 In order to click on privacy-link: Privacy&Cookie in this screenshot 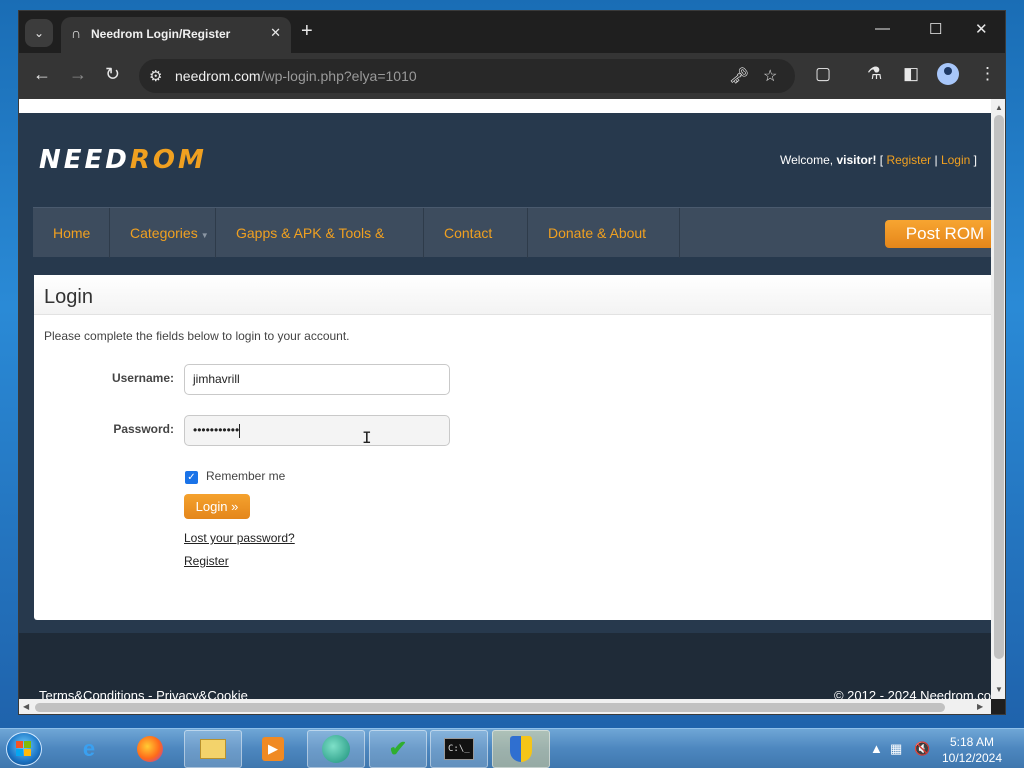, I will do `click(202, 693)`.